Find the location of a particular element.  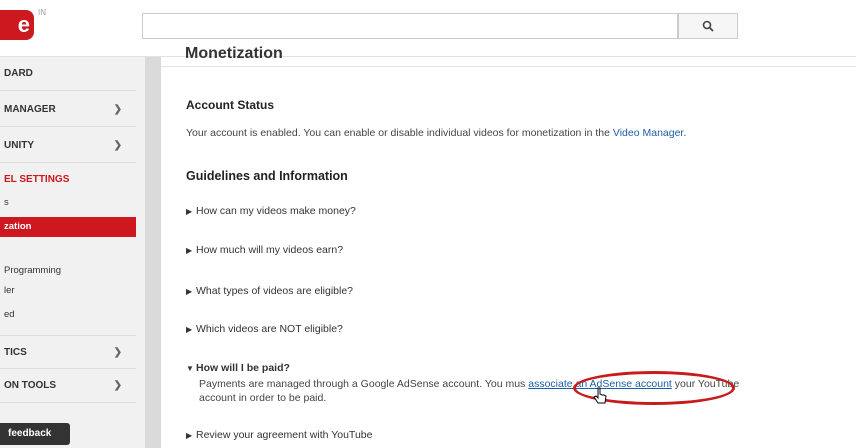

hand-cursor-icon is located at coordinates (600, 395).